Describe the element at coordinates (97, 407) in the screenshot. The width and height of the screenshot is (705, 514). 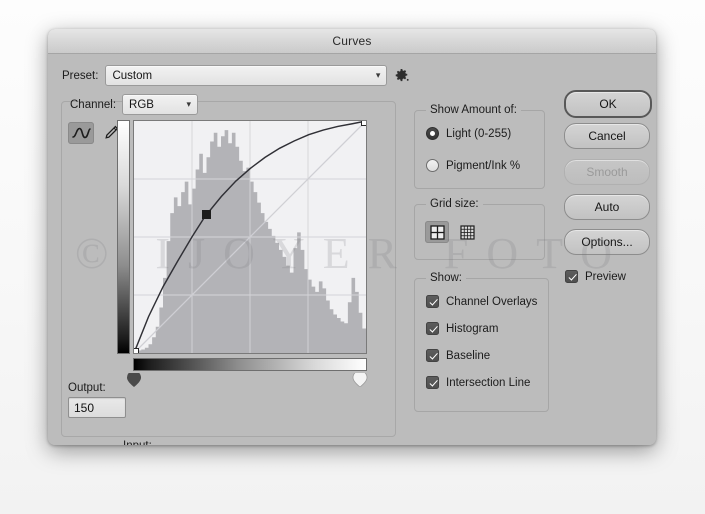
I see `output-field: 150` at that location.